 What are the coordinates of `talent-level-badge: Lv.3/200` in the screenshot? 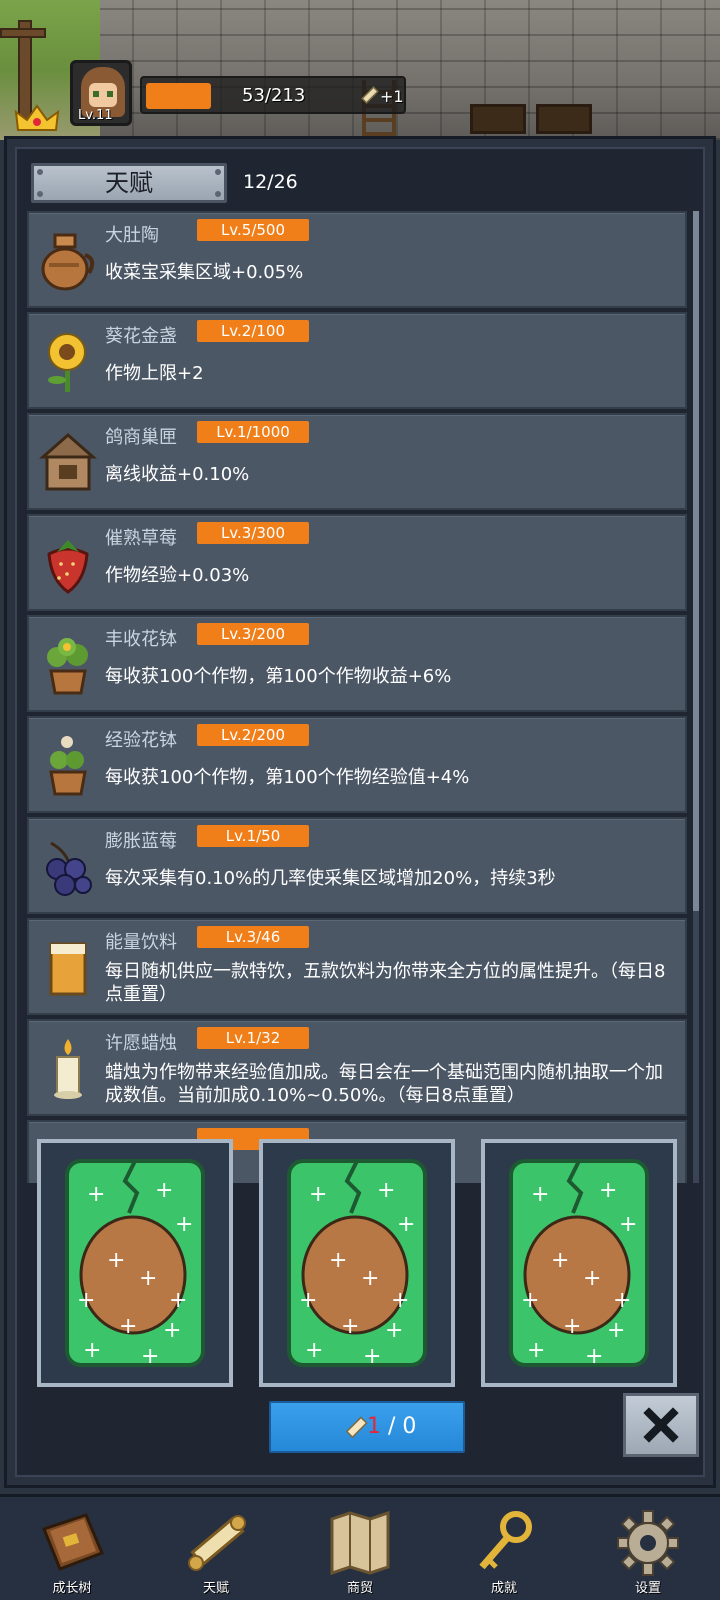 It's located at (253, 634).